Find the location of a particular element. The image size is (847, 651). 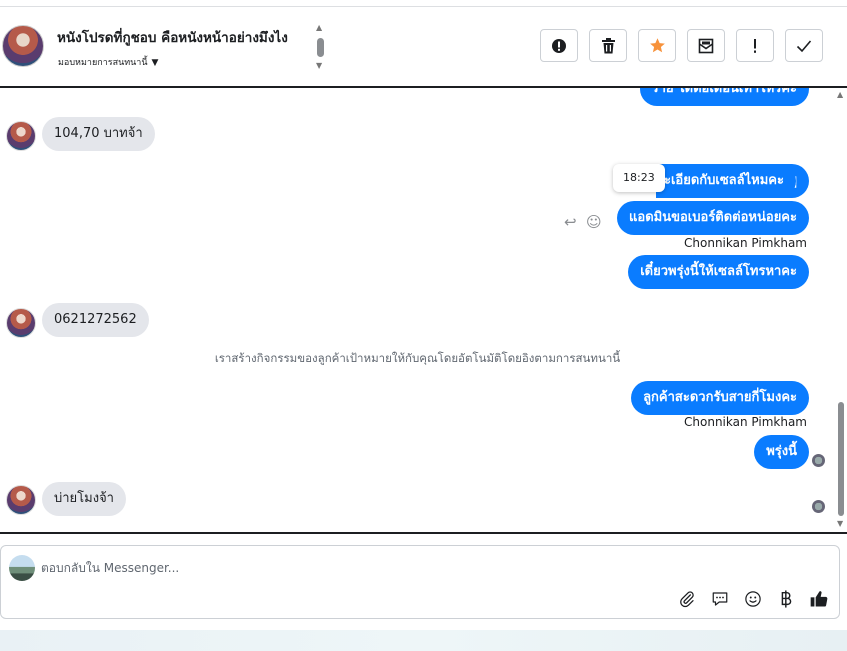

payment-button is located at coordinates (785, 598).